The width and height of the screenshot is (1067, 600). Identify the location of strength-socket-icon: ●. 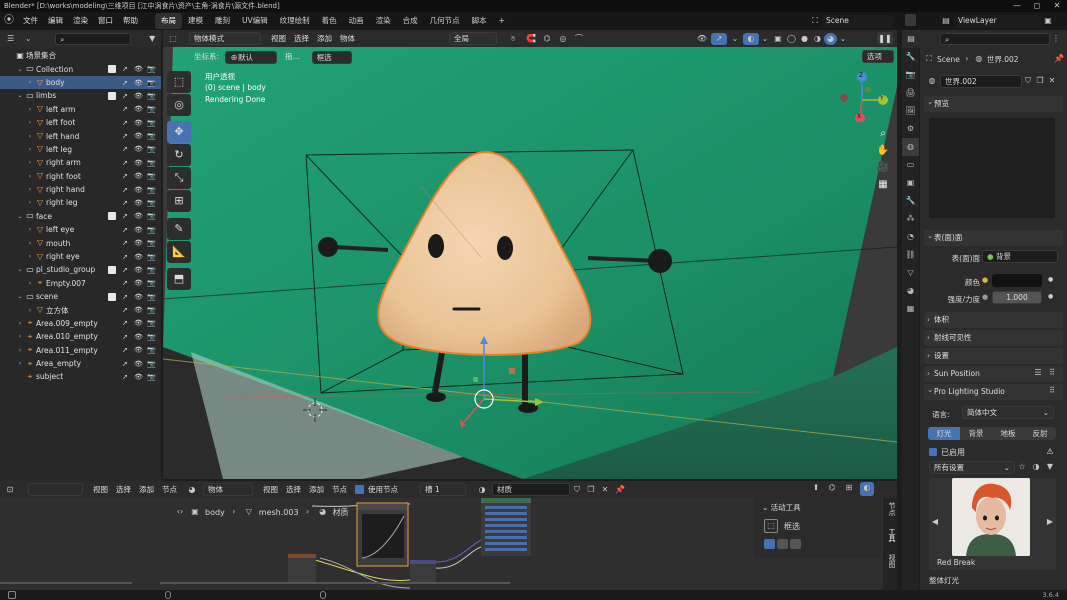
(987, 297).